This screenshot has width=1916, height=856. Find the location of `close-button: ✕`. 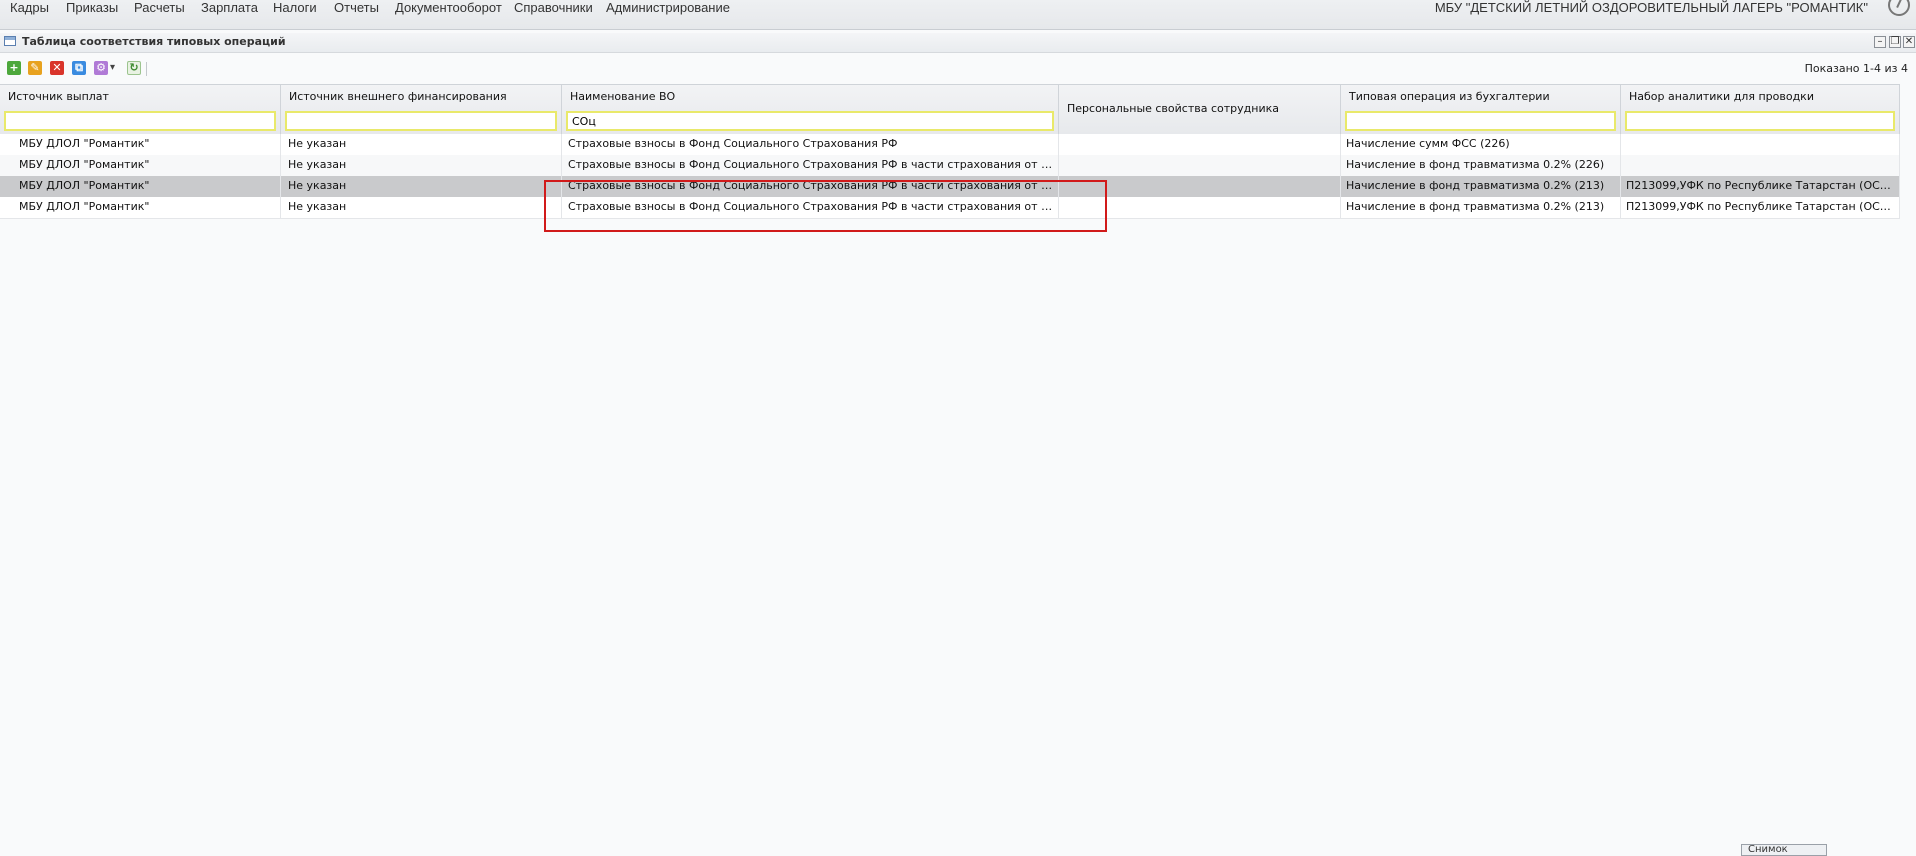

close-button: ✕ is located at coordinates (1909, 42).